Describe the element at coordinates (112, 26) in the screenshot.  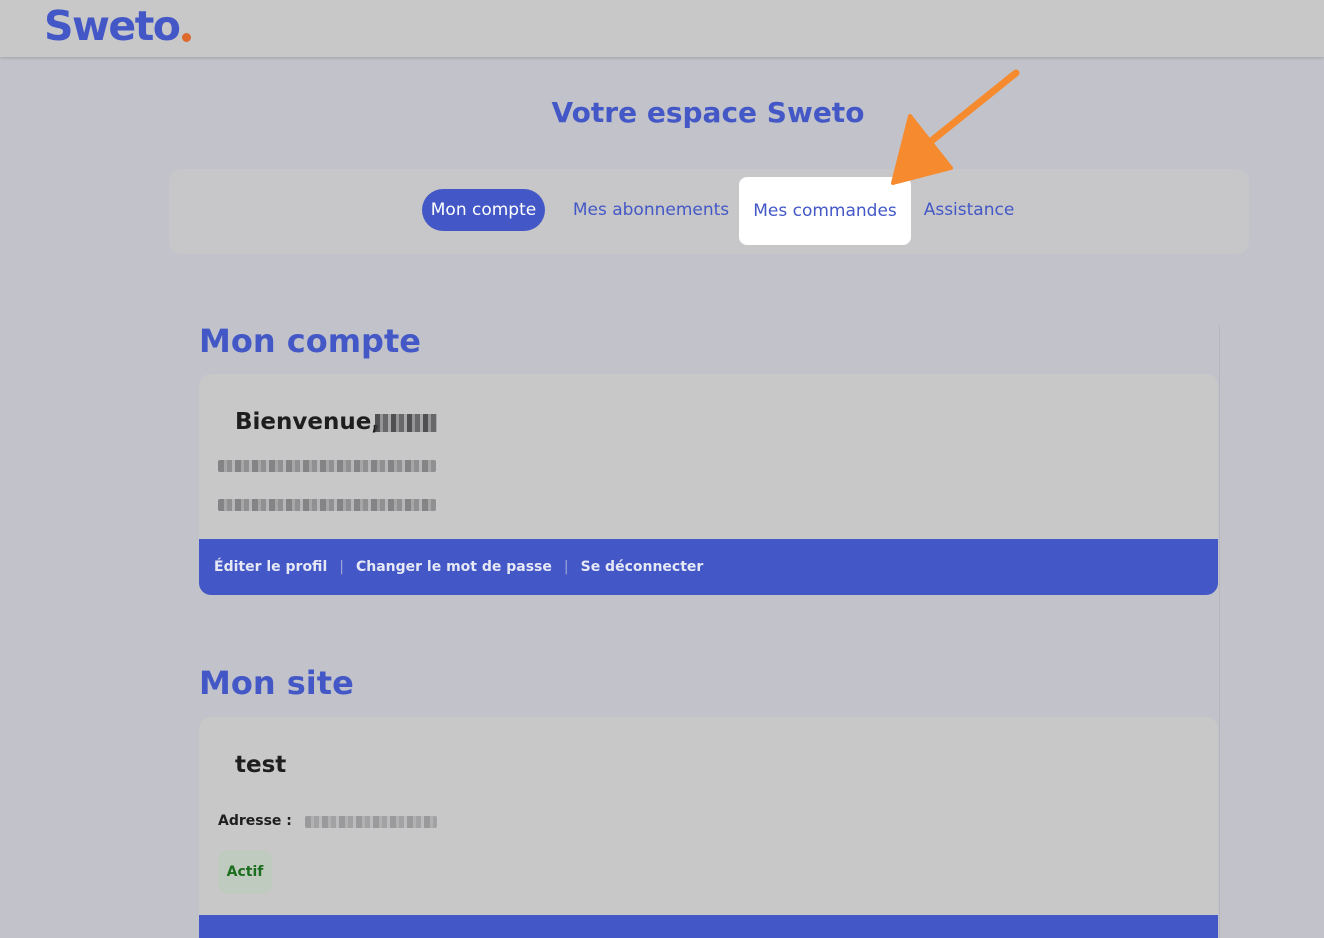
I see `sweto-logo: Sweto` at that location.